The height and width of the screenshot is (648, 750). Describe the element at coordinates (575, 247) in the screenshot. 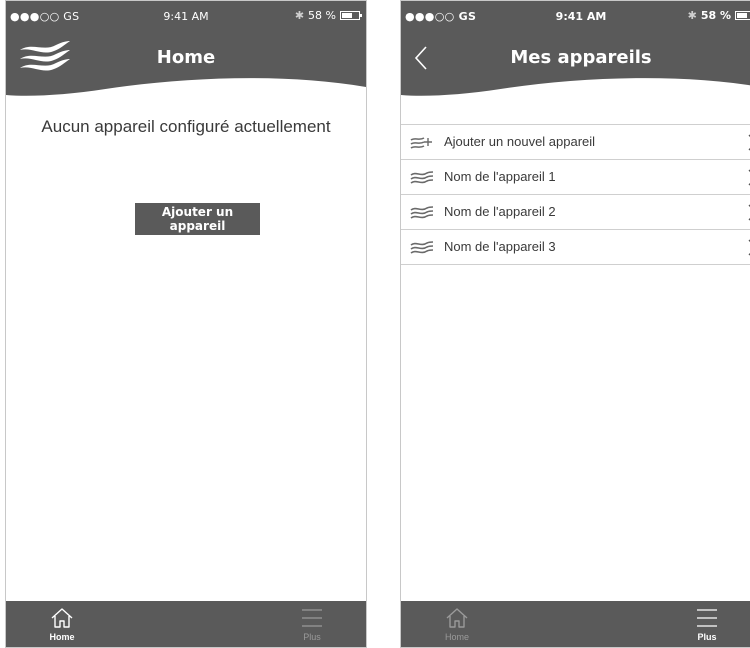

I see `list-item-device-3: Nom de l'appareil 3` at that location.